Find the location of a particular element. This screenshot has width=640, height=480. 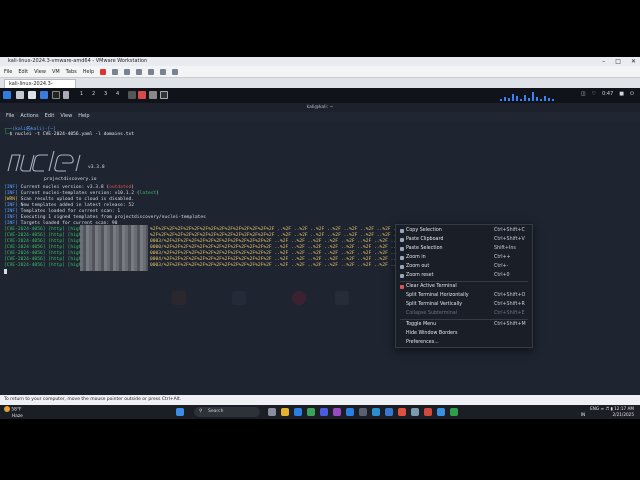

term-menu-actions: Actions is located at coordinates (29, 116).